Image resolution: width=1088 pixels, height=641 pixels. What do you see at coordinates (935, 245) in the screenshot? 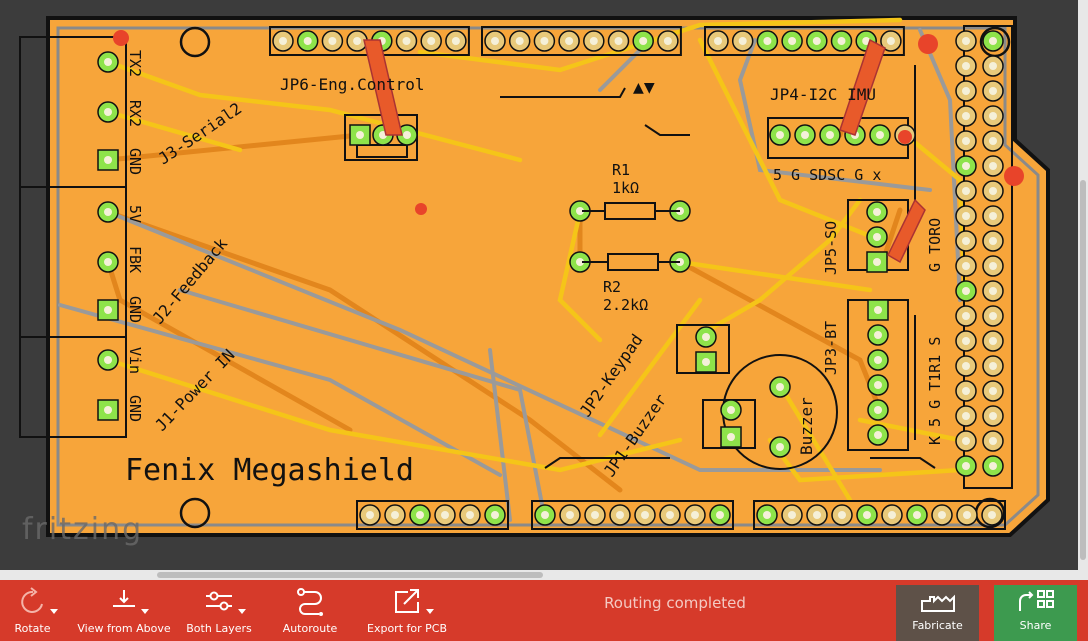
I see `label-toro: G TORO` at bounding box center [935, 245].